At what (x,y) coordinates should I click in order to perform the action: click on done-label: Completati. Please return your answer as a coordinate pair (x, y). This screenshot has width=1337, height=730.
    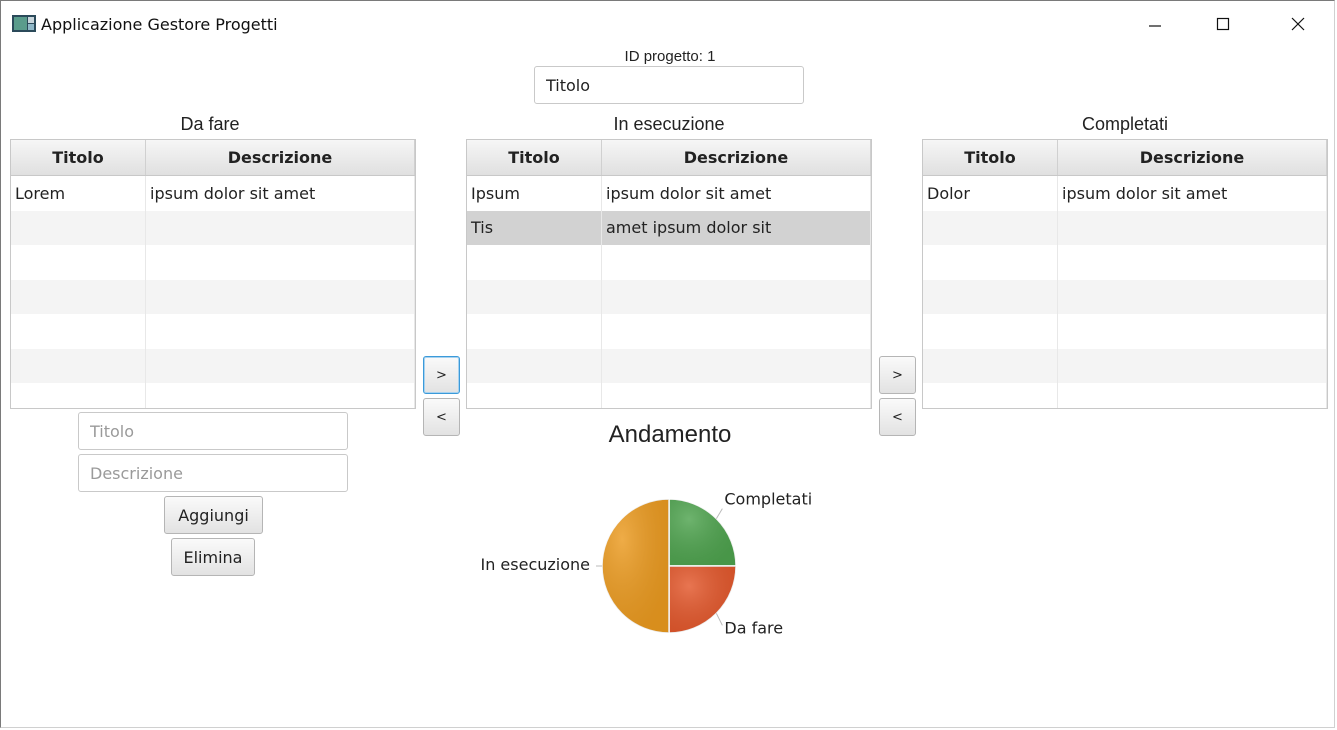
    Looking at the image, I should click on (1125, 124).